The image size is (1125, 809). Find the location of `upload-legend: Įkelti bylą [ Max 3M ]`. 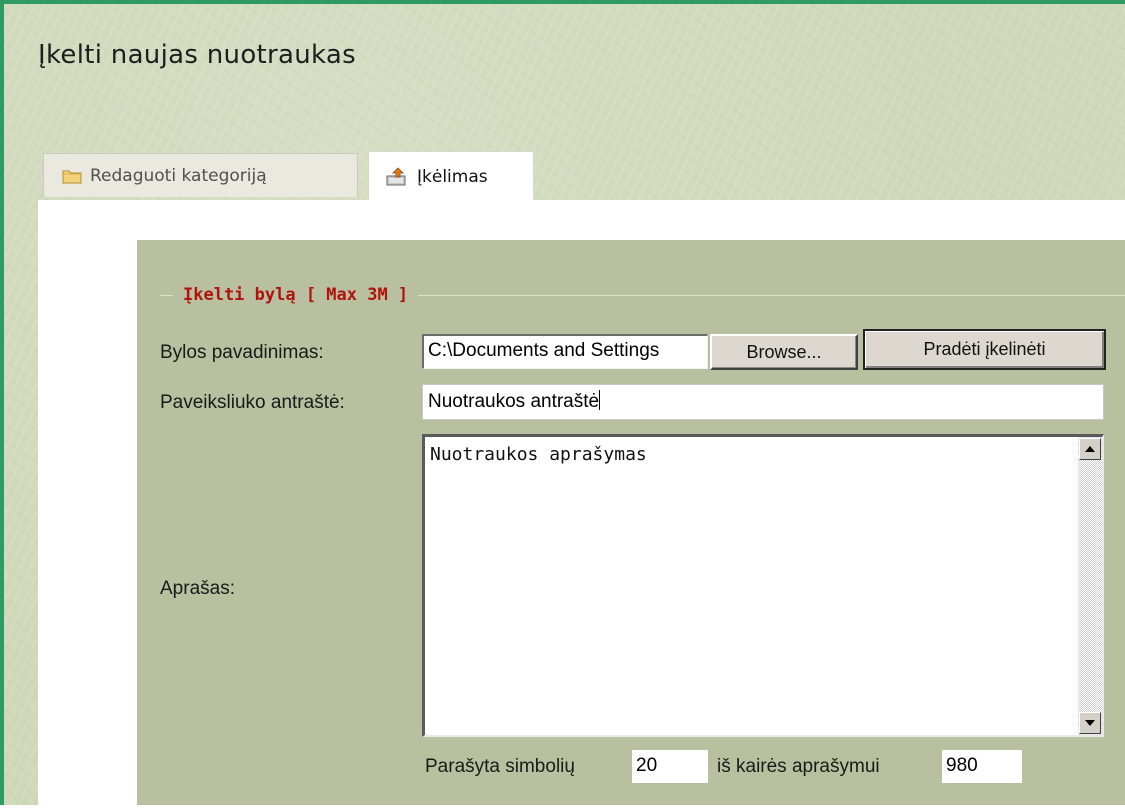

upload-legend: Įkelti bylą [ Max 3M ] is located at coordinates (296, 295).